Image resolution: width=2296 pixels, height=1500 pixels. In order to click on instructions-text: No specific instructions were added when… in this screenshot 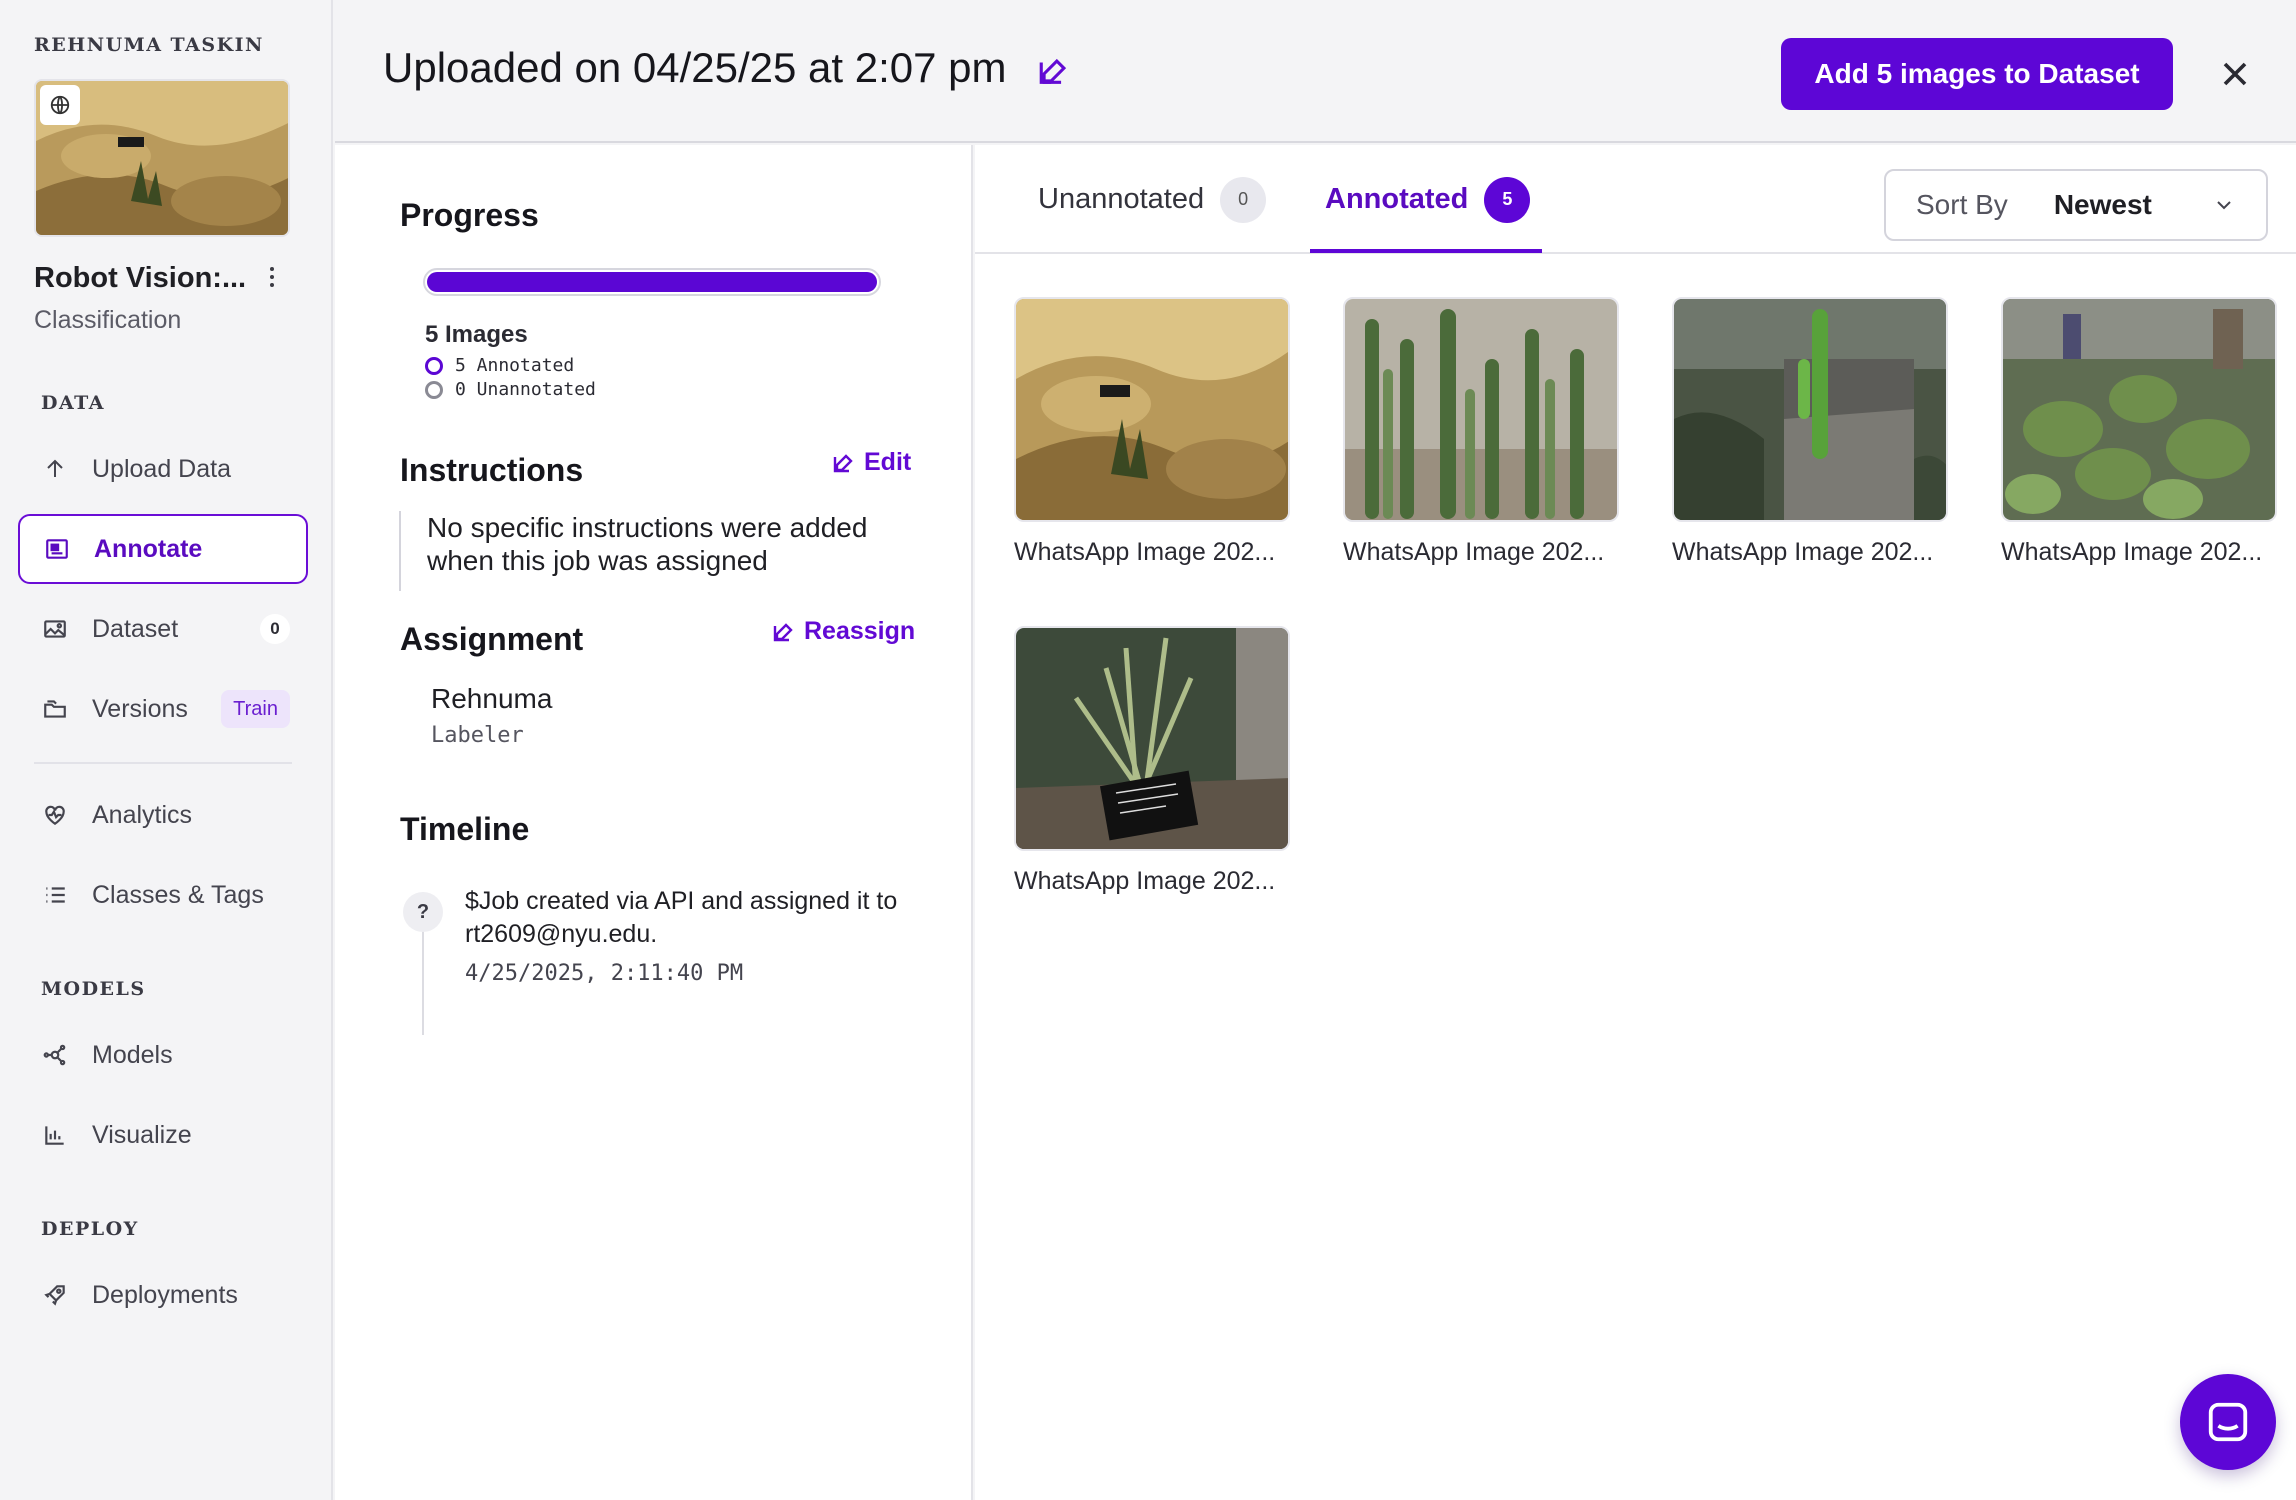, I will do `click(659, 551)`.